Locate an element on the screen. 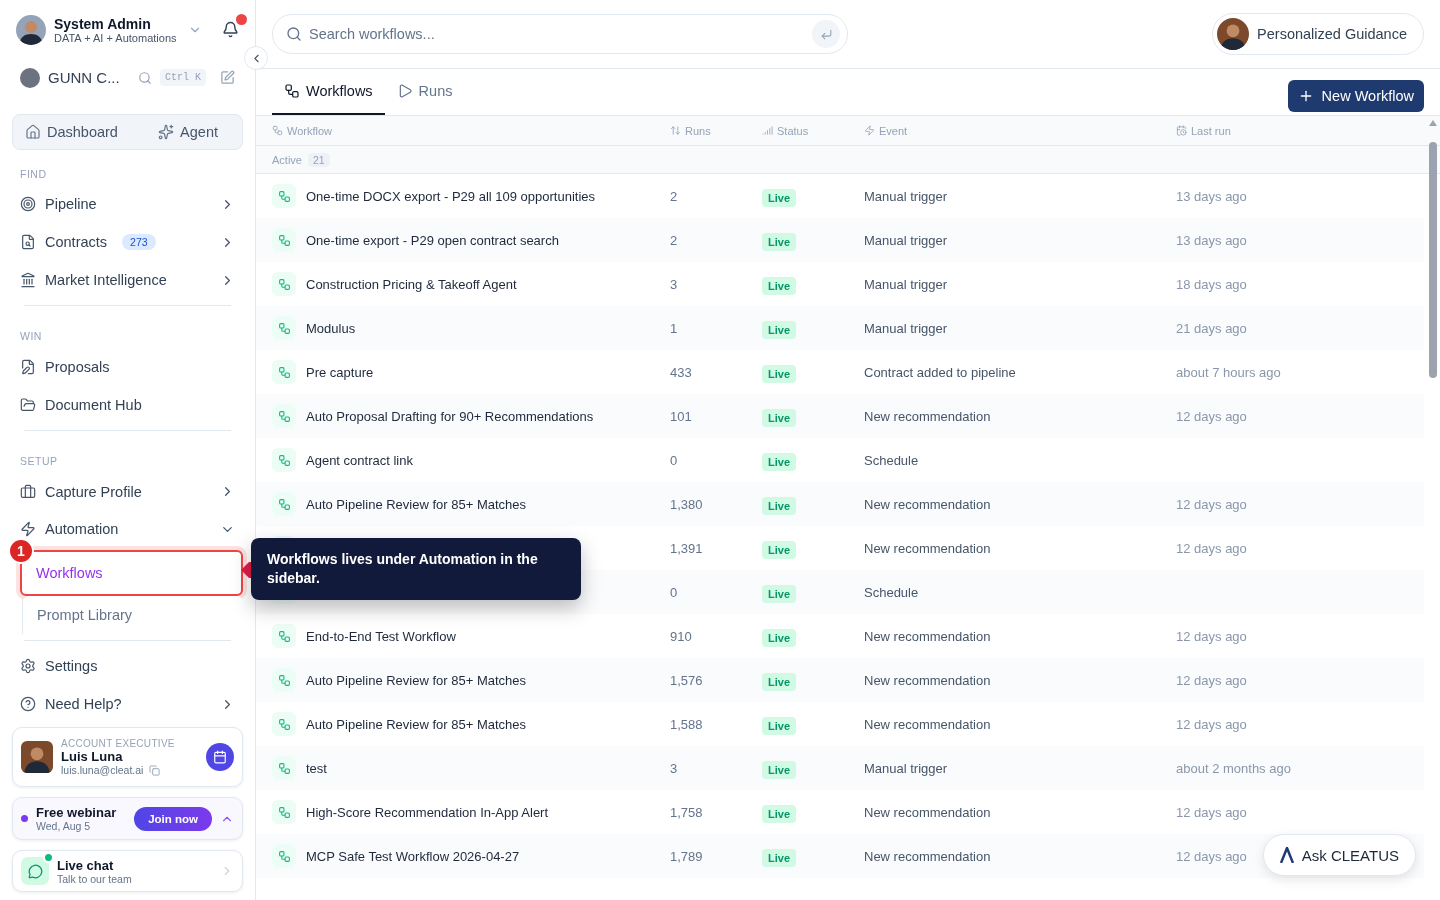 The height and width of the screenshot is (900, 1440). home-icon is located at coordinates (33, 131).